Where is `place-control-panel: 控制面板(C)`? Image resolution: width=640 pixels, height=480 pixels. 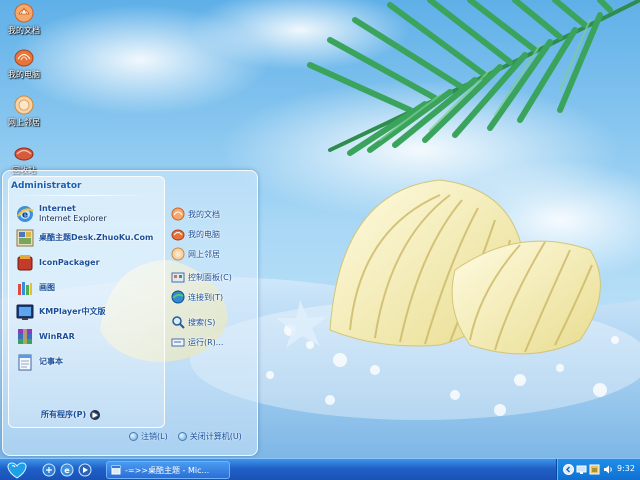
place-control-panel: 控制面板(C) is located at coordinates (201, 277).